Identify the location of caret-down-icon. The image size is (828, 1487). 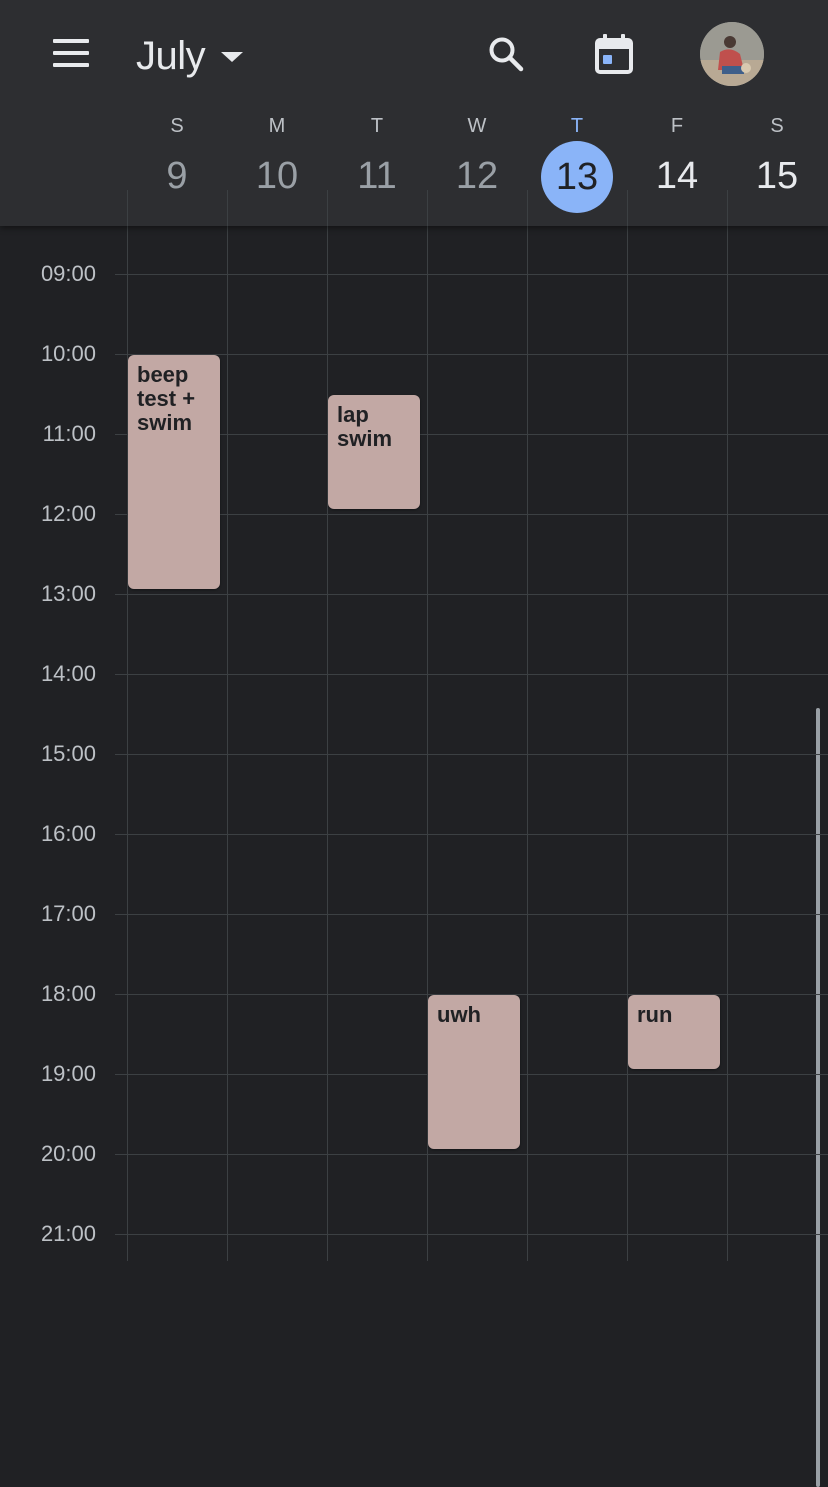
(232, 57).